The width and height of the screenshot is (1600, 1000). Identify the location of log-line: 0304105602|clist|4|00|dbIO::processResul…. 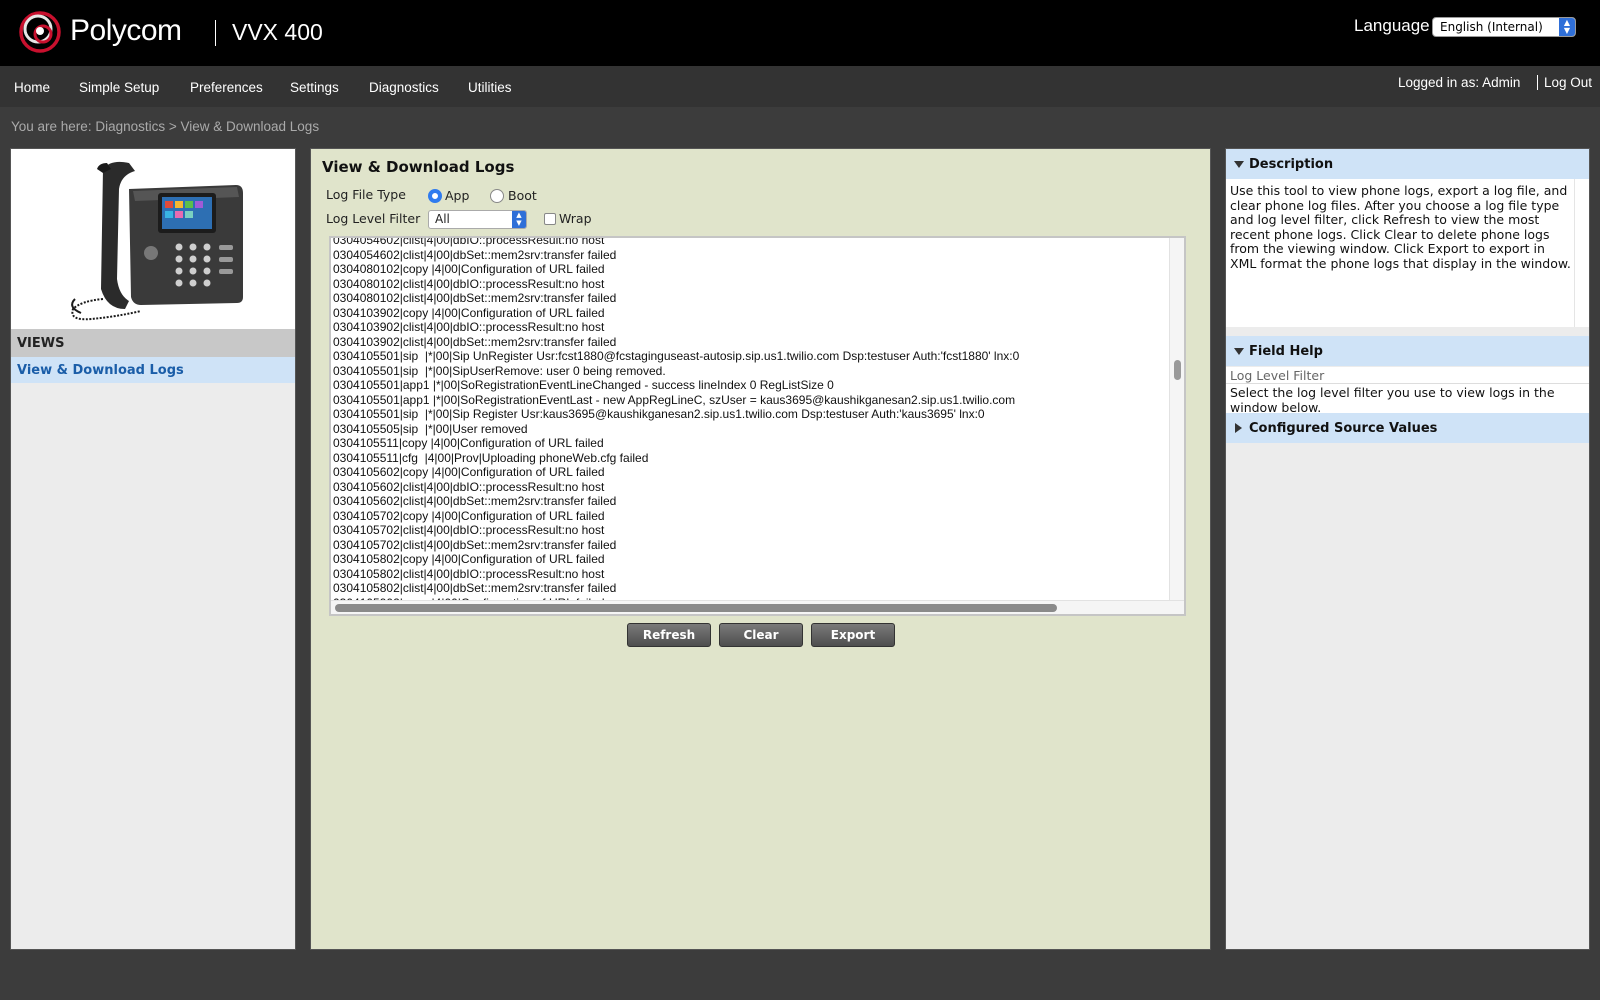
(469, 486).